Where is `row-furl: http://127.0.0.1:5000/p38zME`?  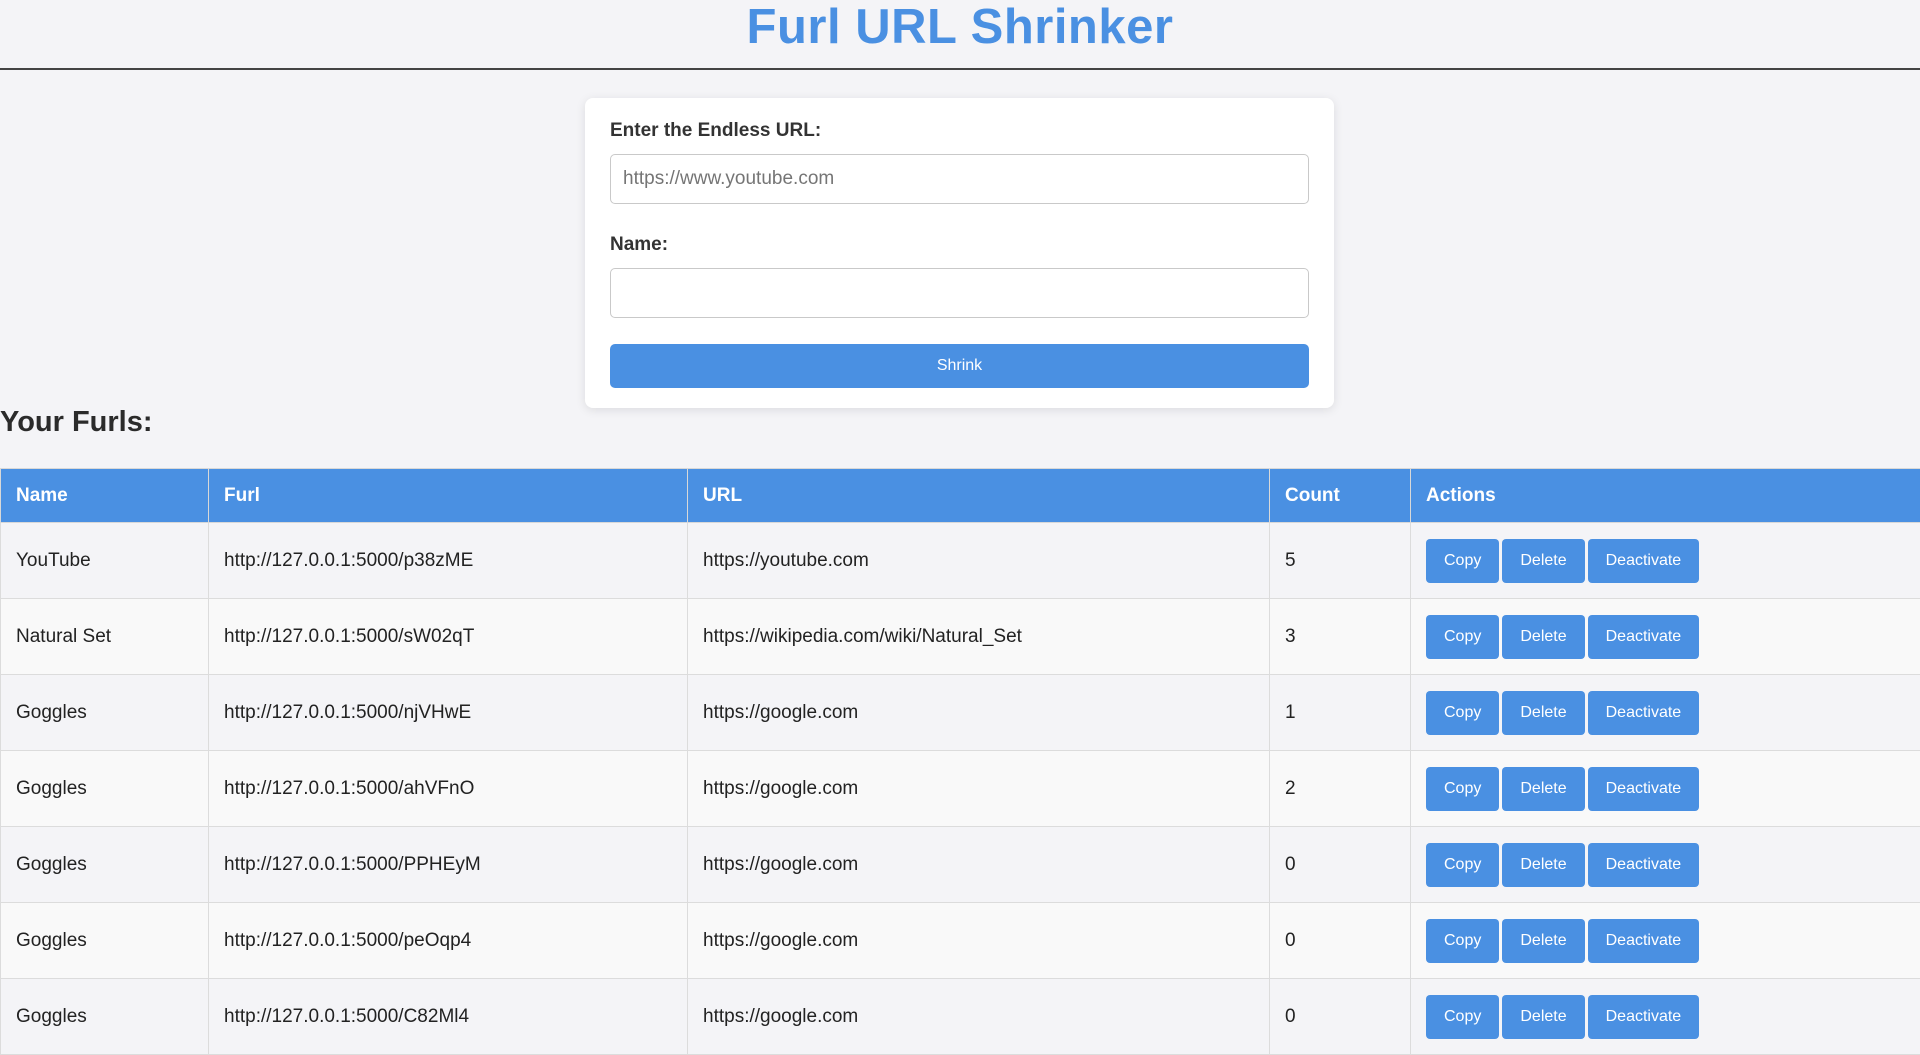
row-furl: http://127.0.0.1:5000/p38zME is located at coordinates (448, 560).